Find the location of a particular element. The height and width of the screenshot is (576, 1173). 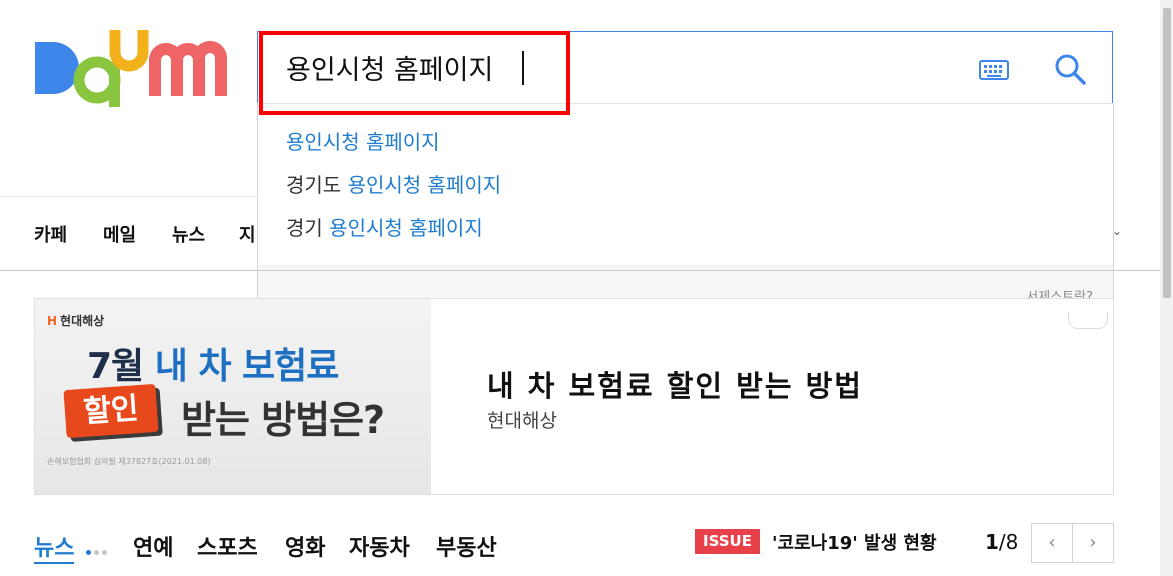

tab-movie: 영화 is located at coordinates (305, 546).